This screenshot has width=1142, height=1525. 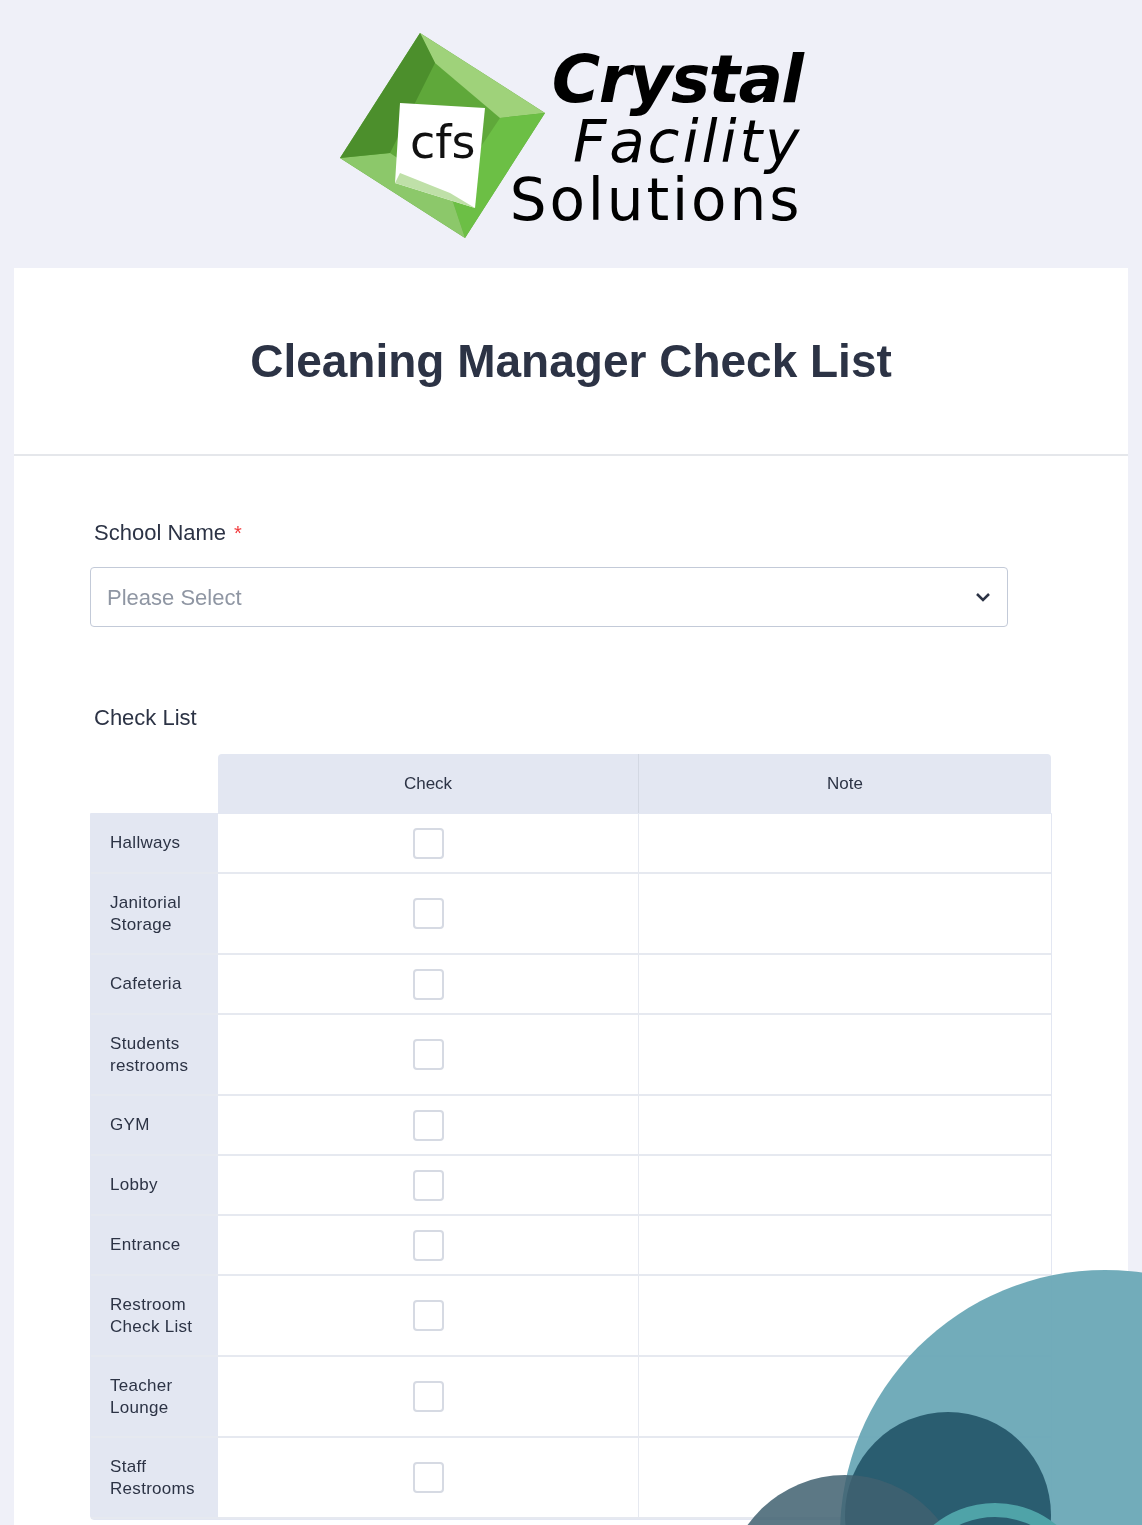 I want to click on row-label: Entrance, so click(x=154, y=1245).